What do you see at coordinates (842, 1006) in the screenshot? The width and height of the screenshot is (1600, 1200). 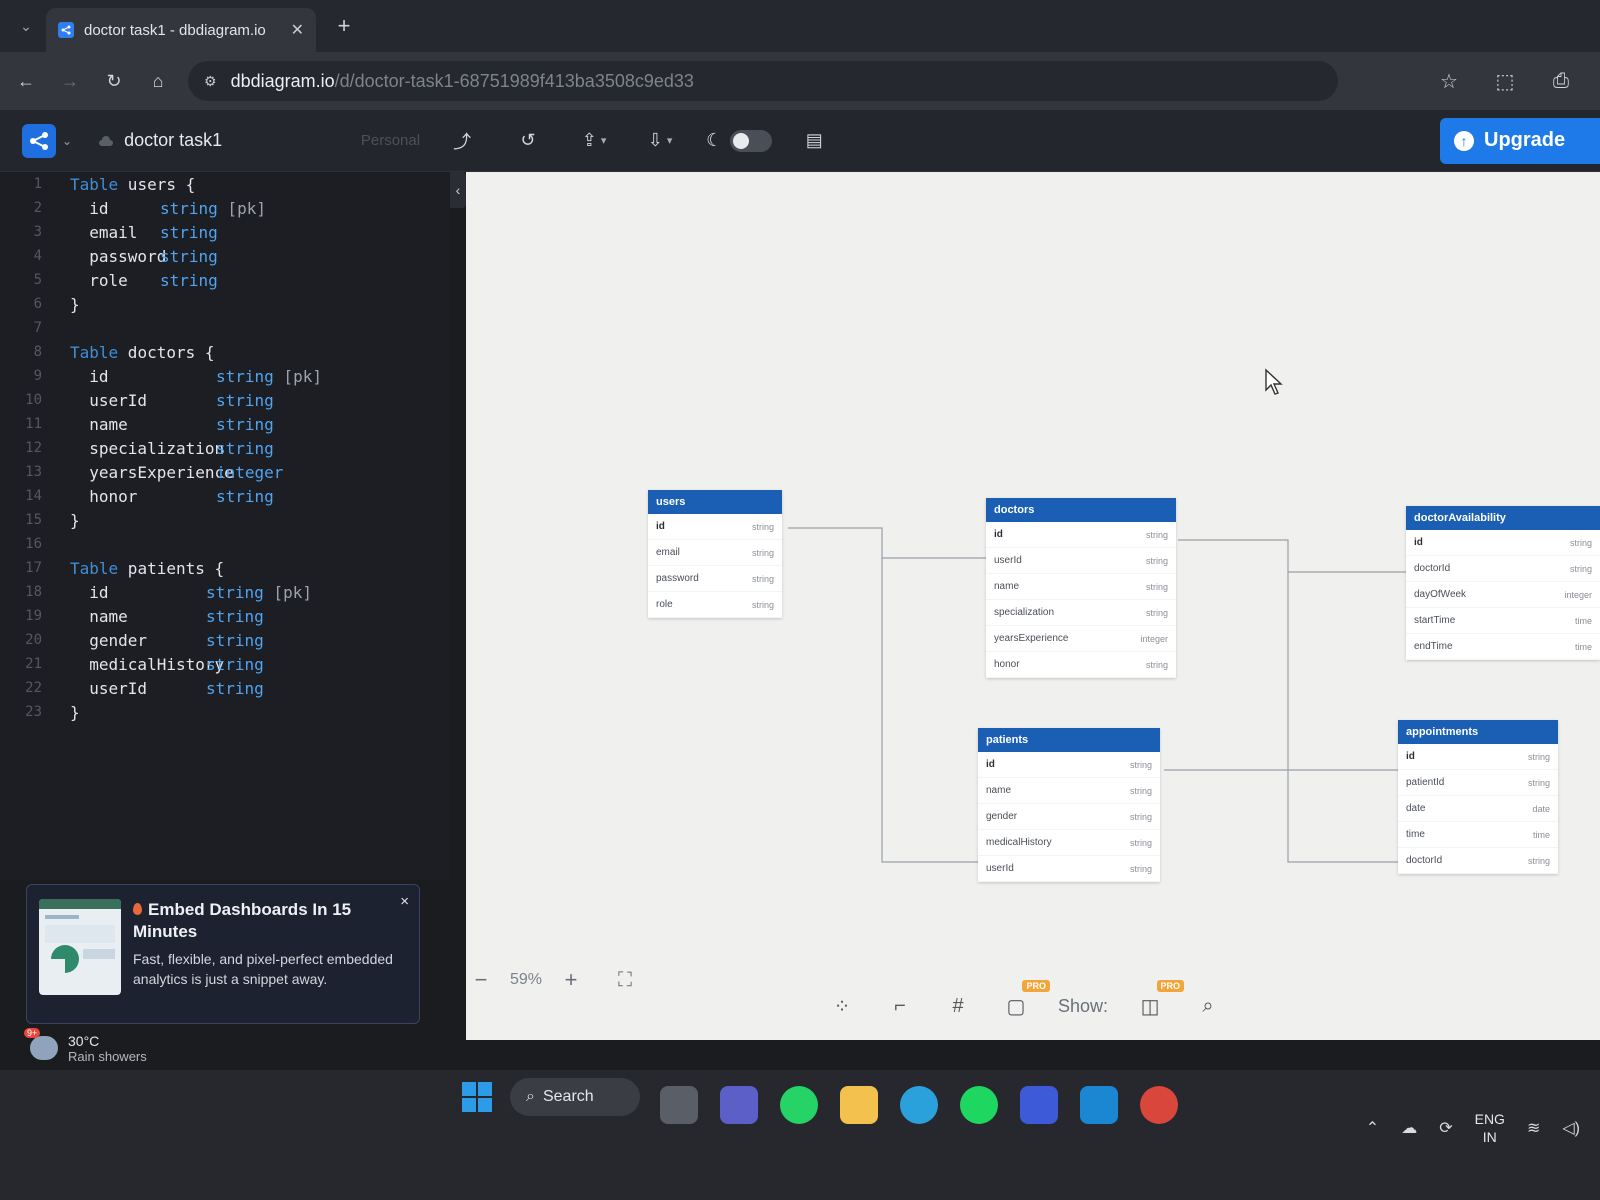 I see `auto-arrange-icon: ⁘` at bounding box center [842, 1006].